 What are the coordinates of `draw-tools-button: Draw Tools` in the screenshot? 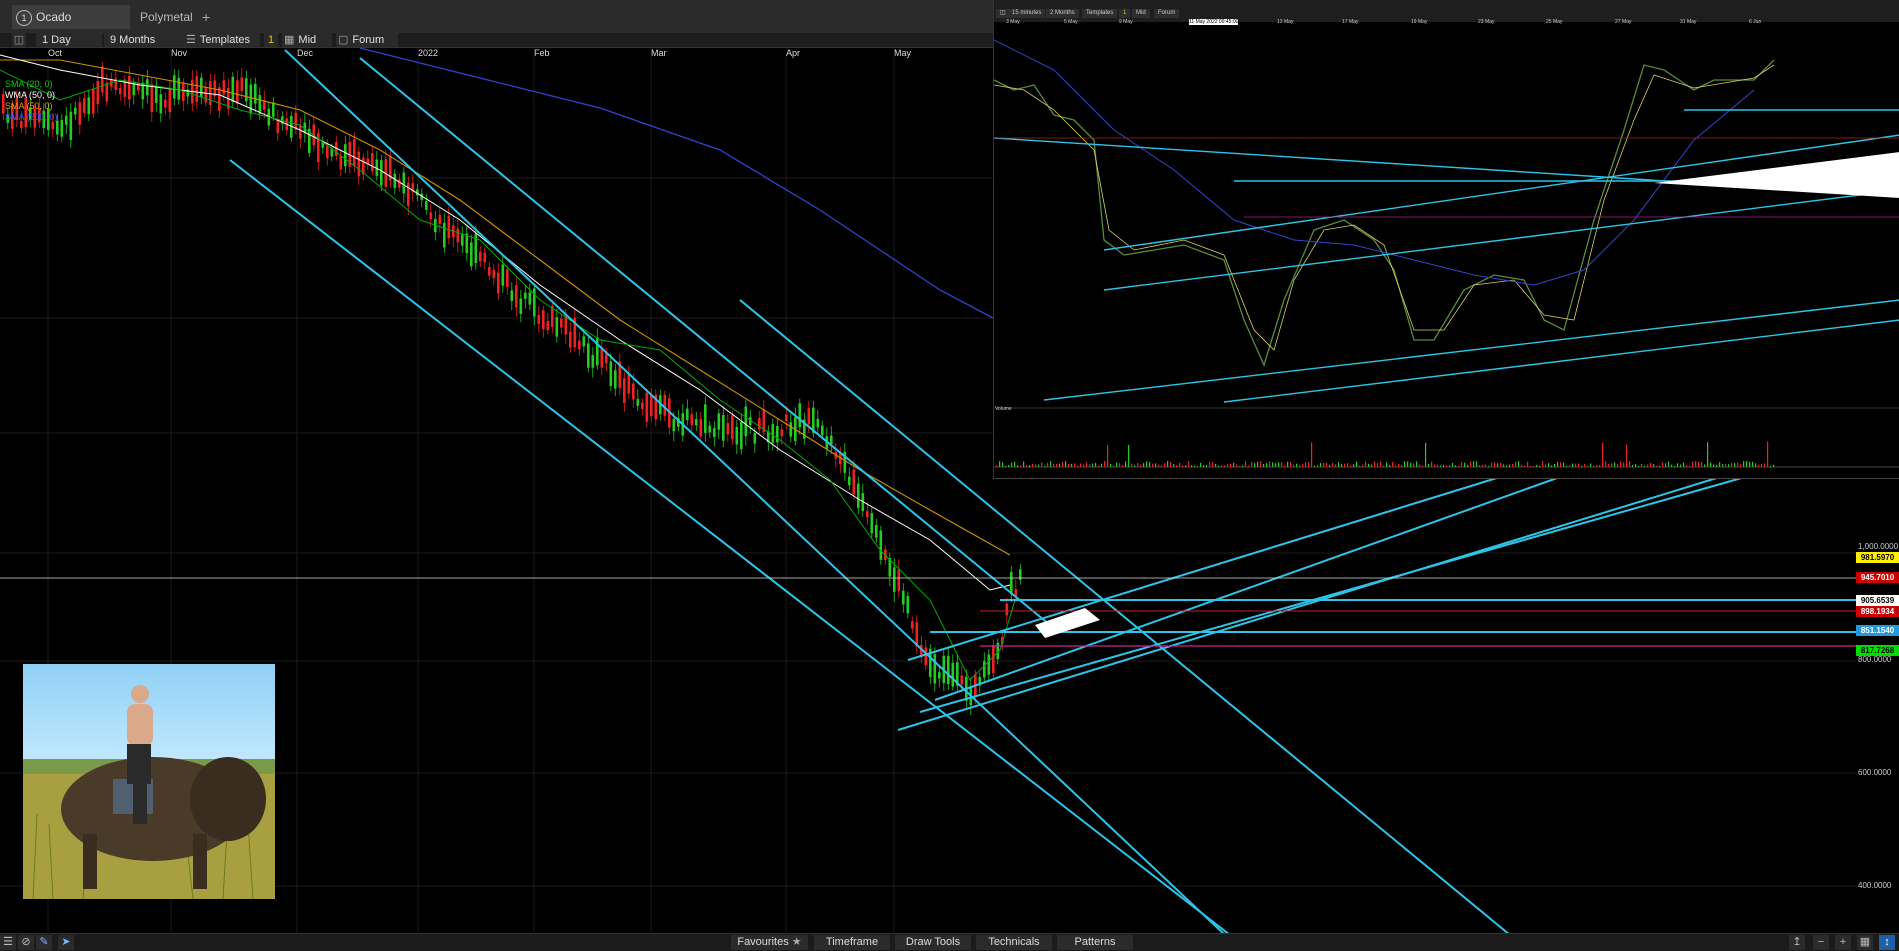 It's located at (933, 942).